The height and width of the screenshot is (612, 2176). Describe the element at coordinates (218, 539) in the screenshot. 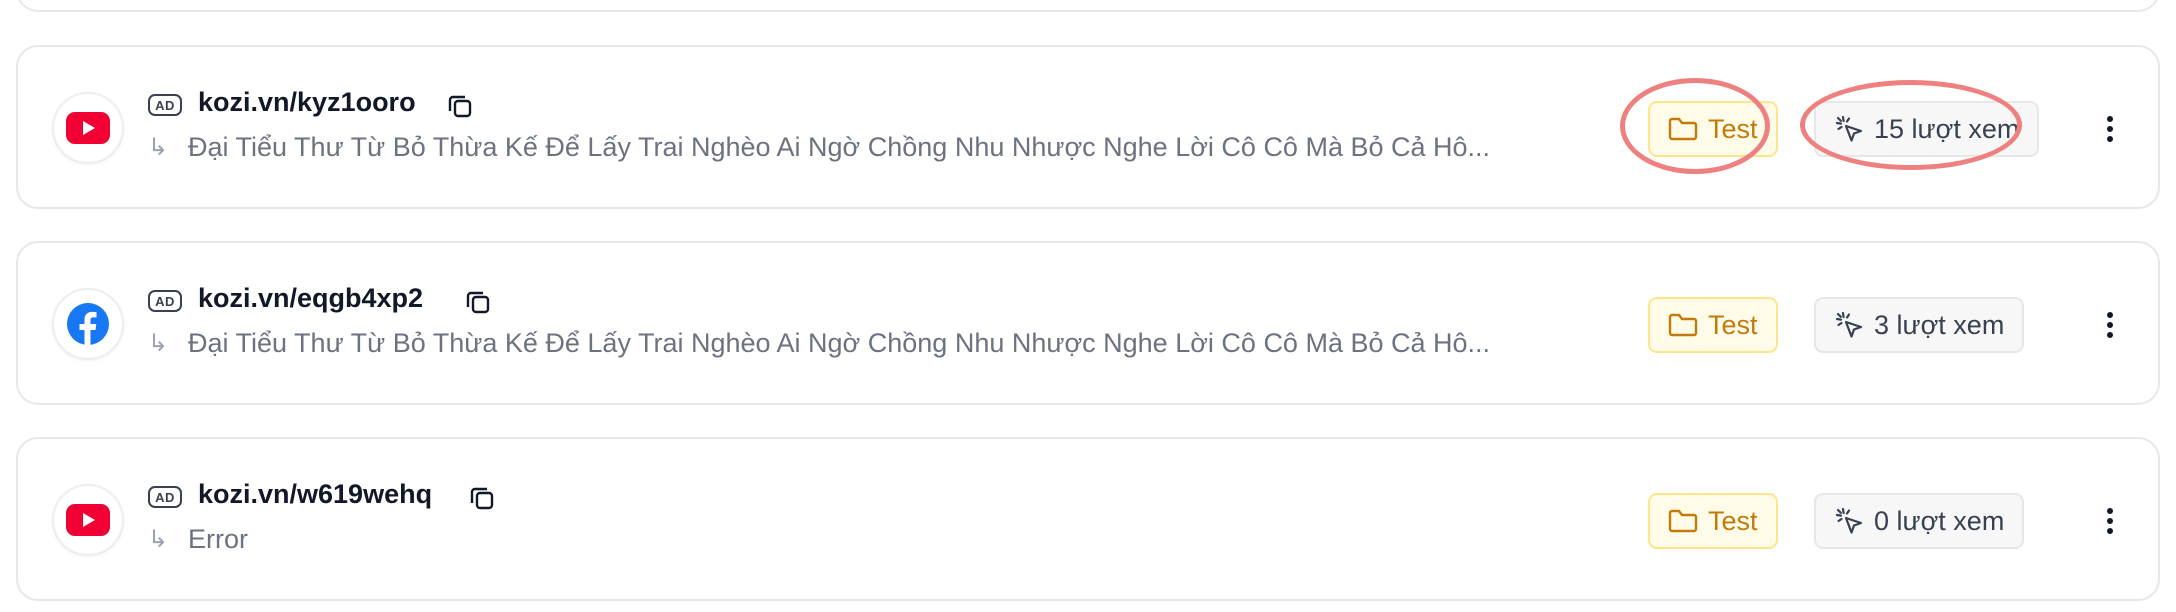

I see `link-title: Error` at that location.